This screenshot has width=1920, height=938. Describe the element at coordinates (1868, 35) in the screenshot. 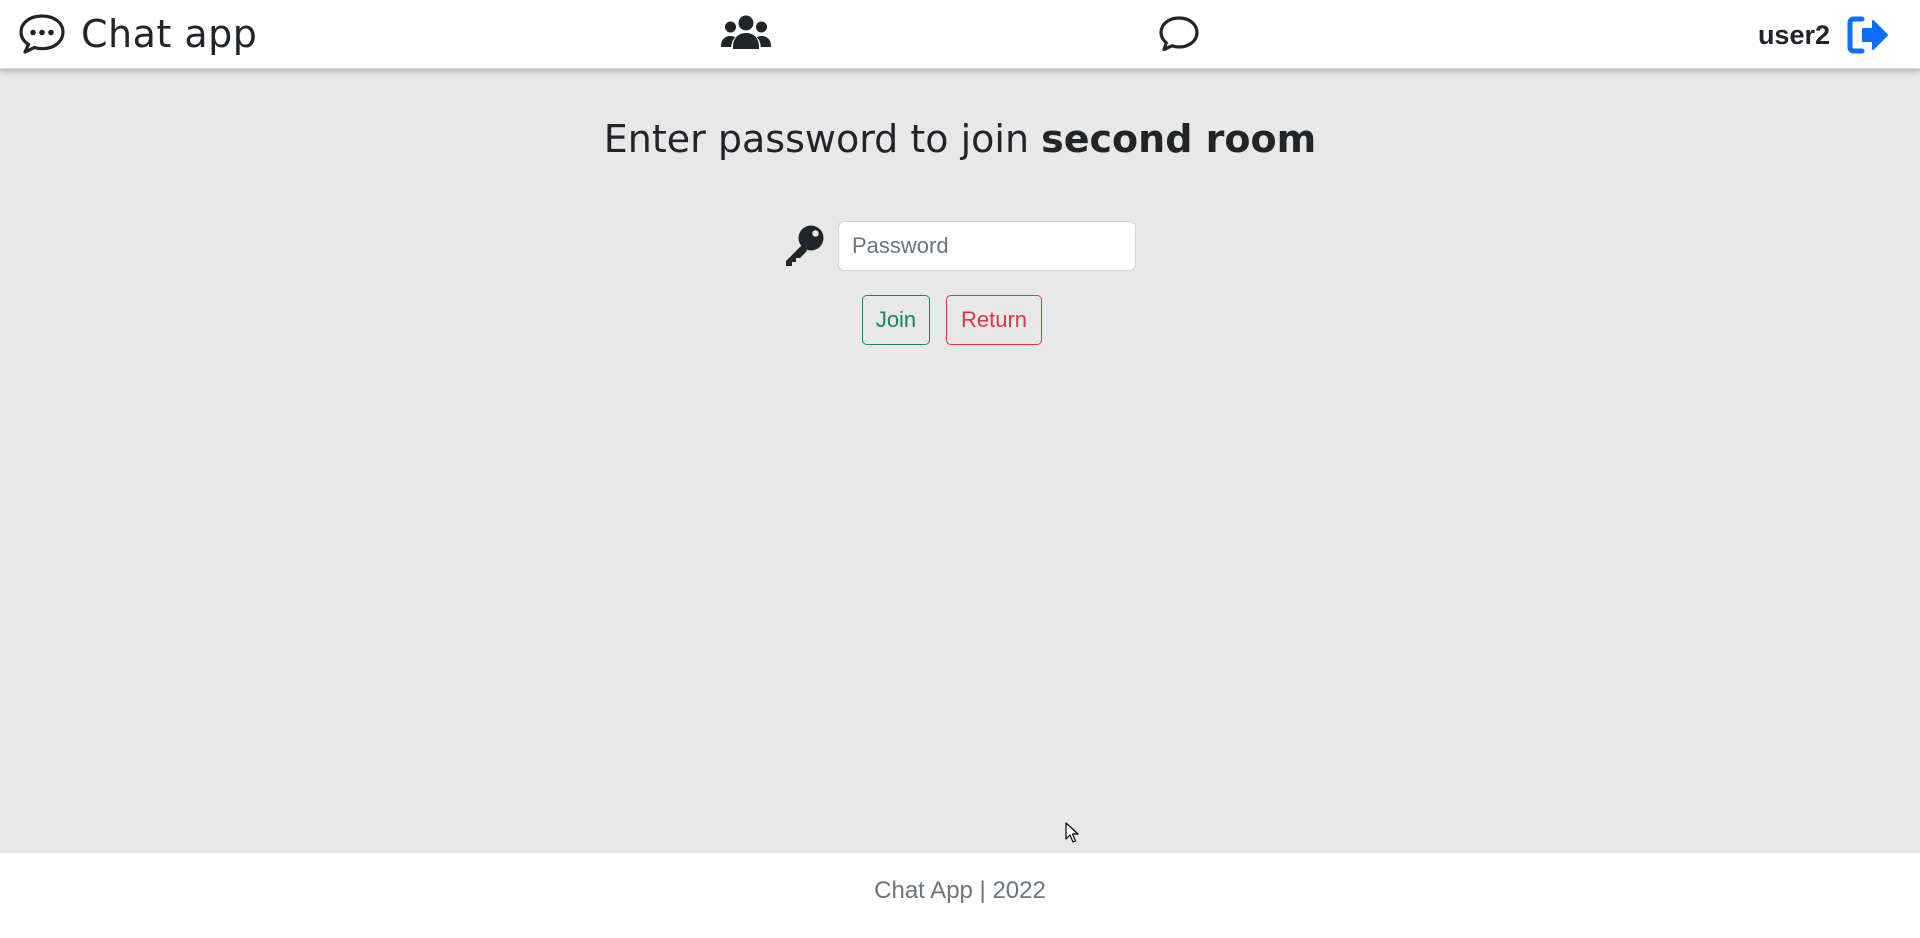

I see `logout-icon` at that location.